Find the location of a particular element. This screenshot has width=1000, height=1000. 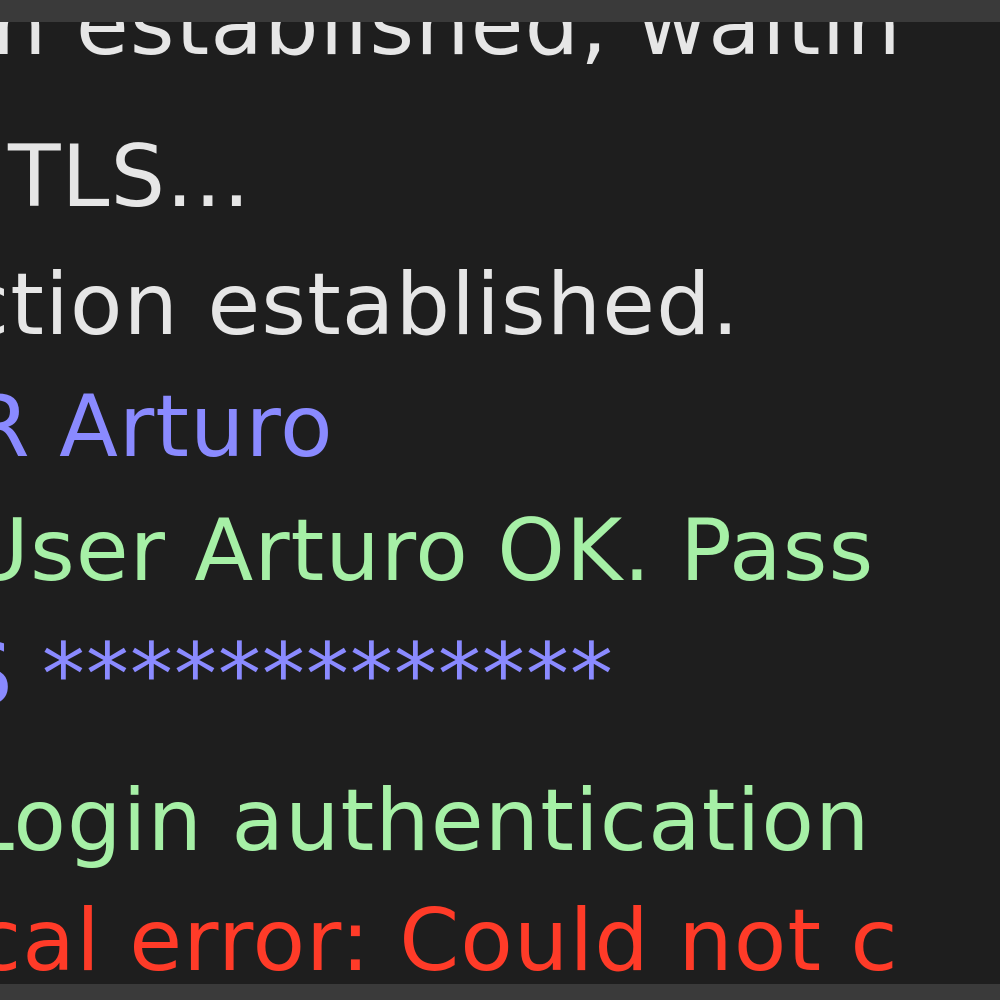

log-line-connection-established: ction established. is located at coordinates (370, 305).